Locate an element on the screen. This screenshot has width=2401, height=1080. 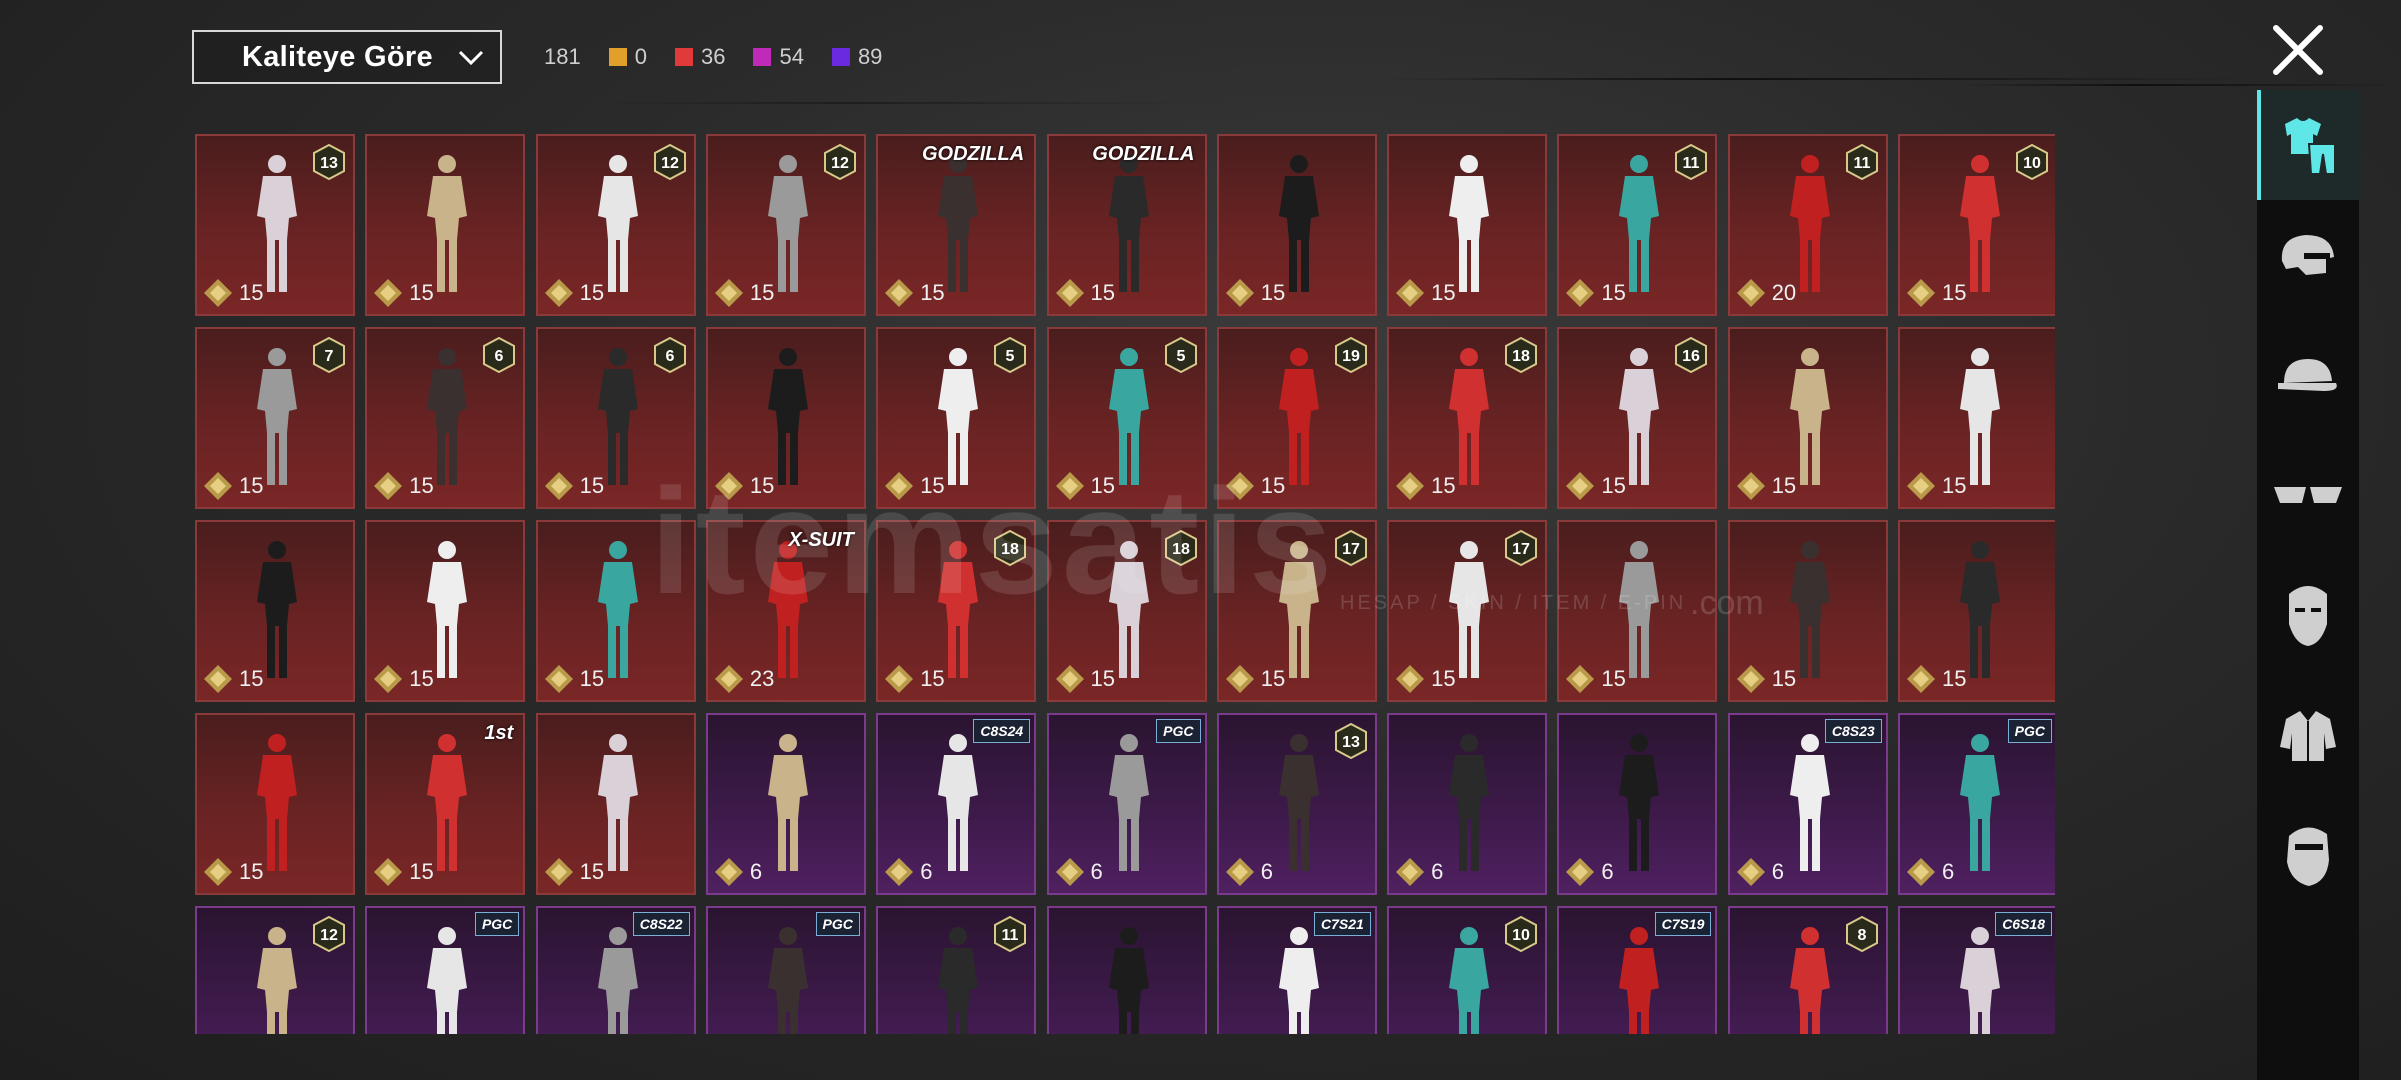
outfit-card: C8S23 6 is located at coordinates (1807, 804).